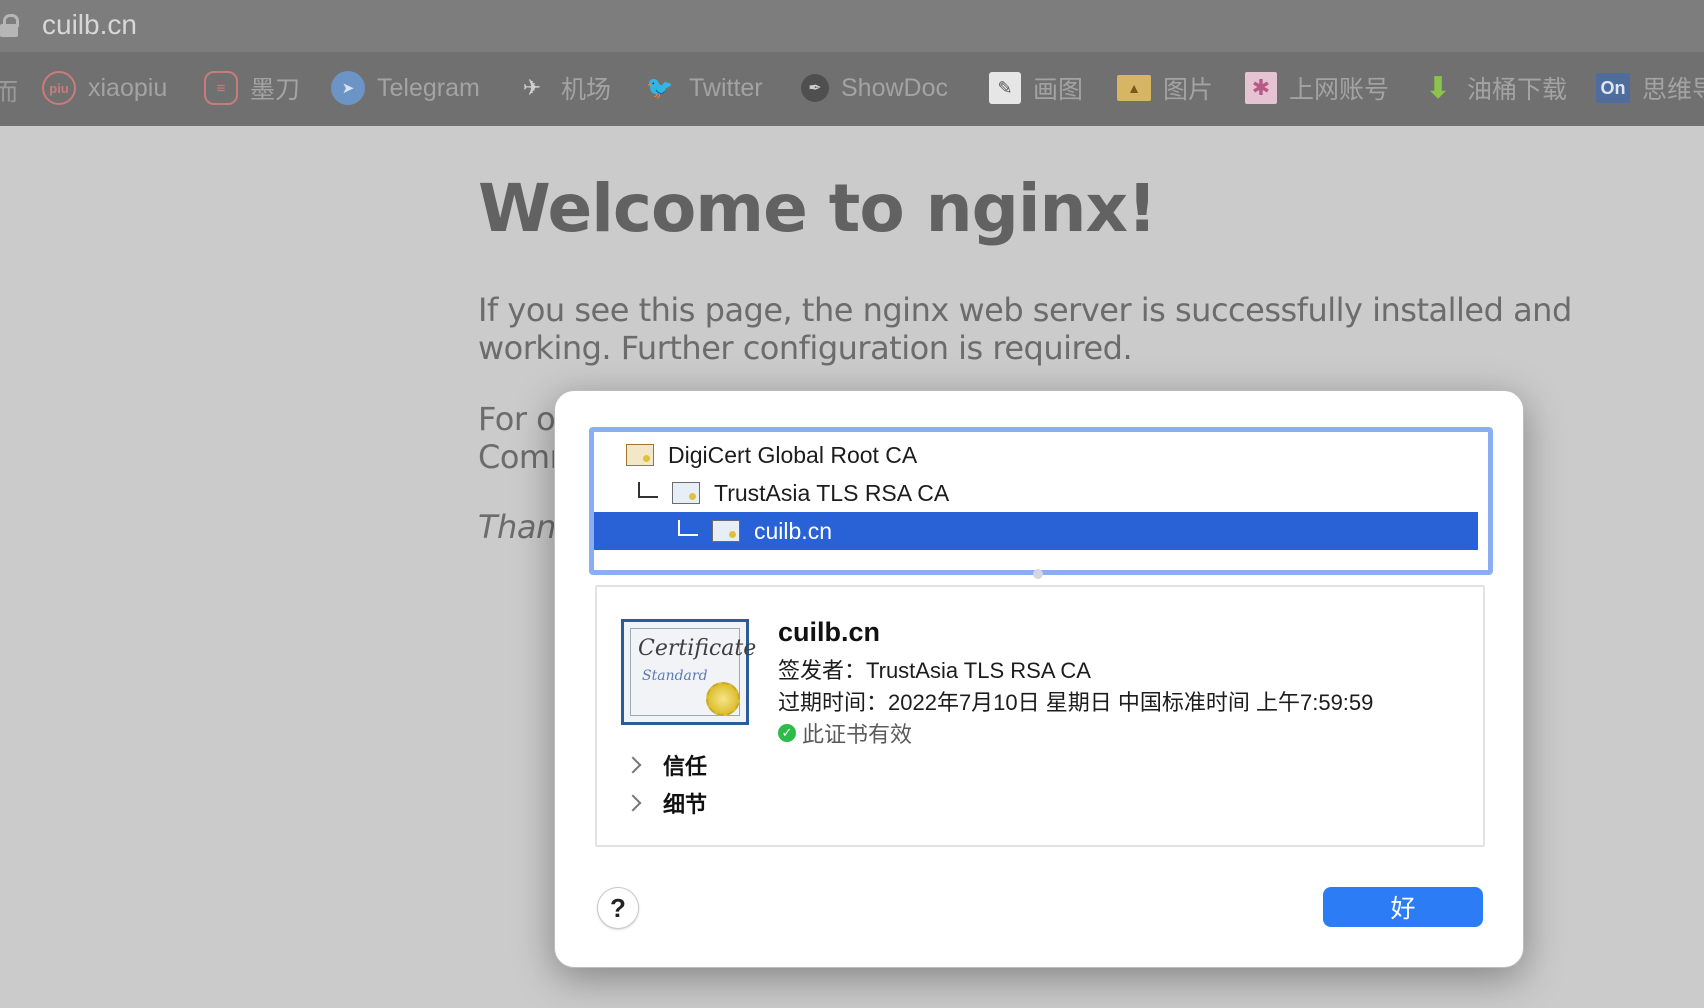 The image size is (1704, 1008). I want to click on bookmark-label: 图片, so click(1188, 90).